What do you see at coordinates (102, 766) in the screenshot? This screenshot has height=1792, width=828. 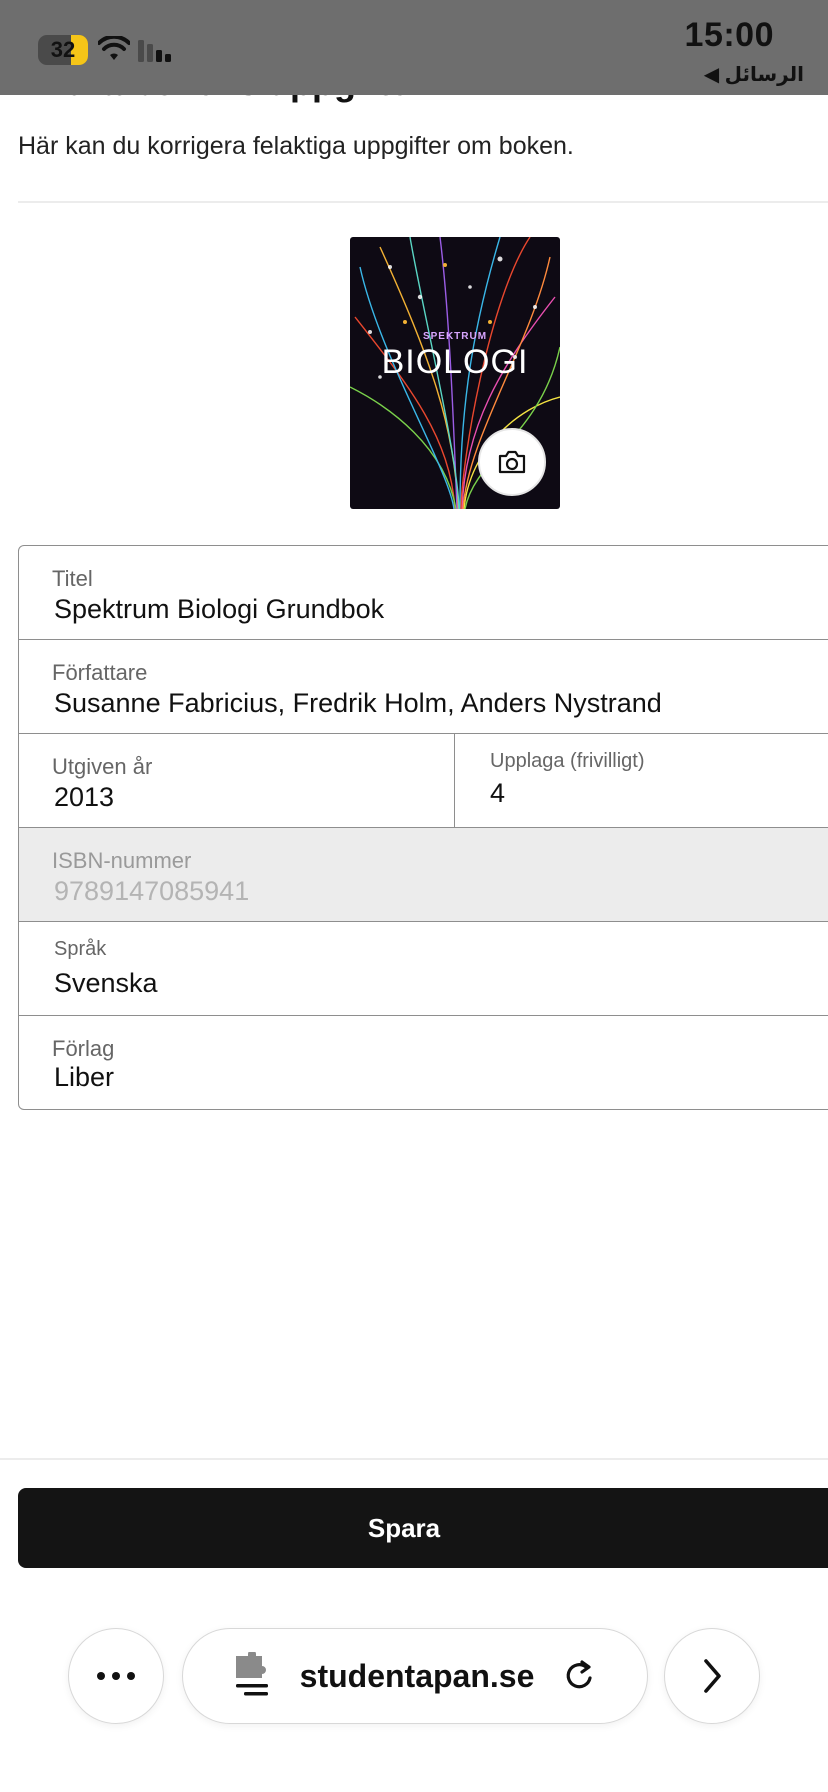 I see `year-label: Utgiven år` at bounding box center [102, 766].